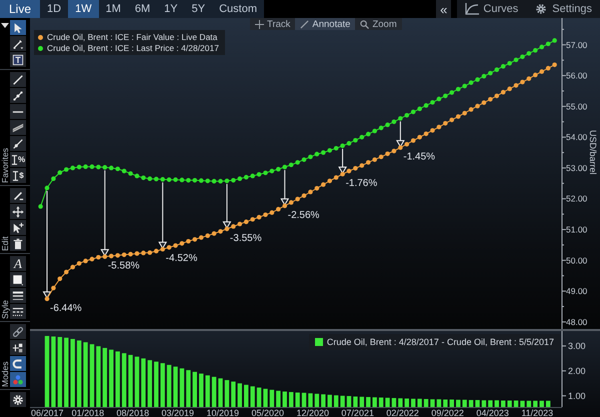 The image size is (600, 417). Describe the element at coordinates (18, 279) in the screenshot. I see `square-icon` at that location.